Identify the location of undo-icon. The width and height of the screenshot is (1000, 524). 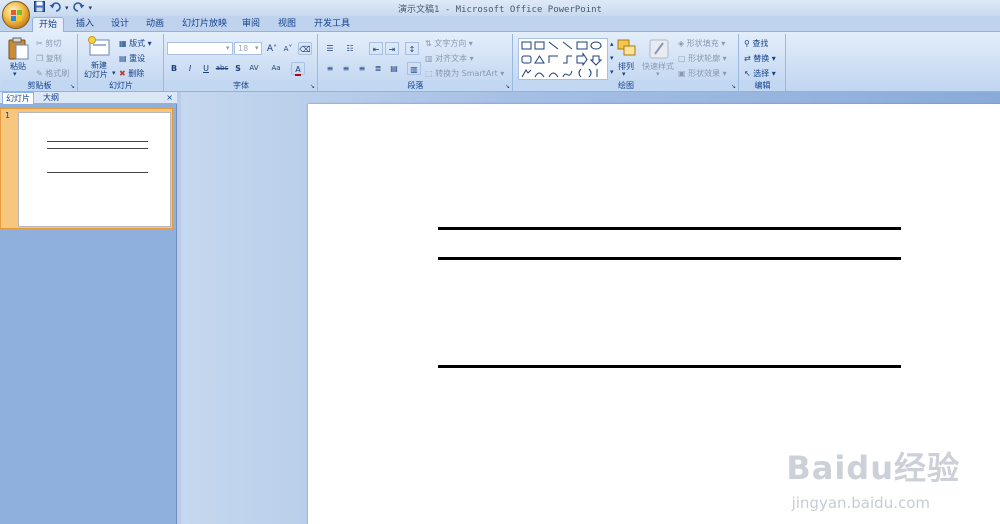
(55, 8).